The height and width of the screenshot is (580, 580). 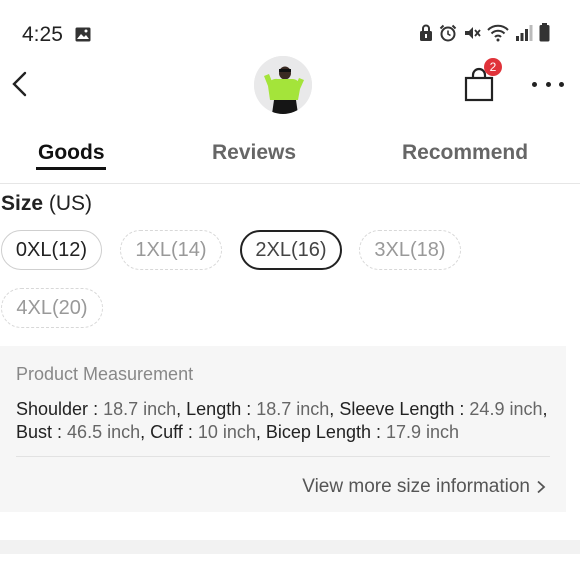 I want to click on measure-name: Sleeve Length, so click(x=397, y=409).